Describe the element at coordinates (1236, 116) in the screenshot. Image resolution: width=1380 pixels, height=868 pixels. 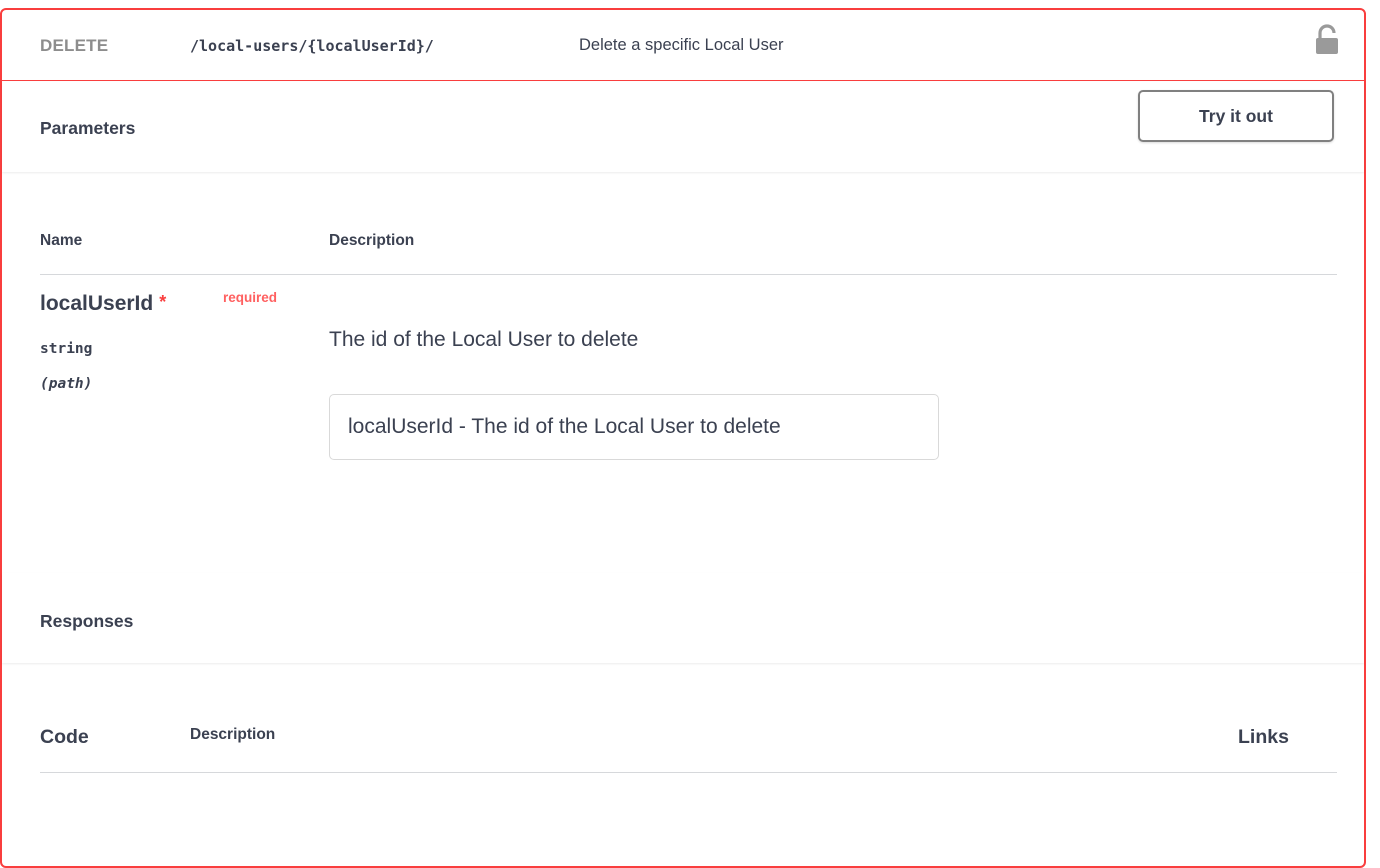
I see `try-it-out-button: Try it out` at that location.